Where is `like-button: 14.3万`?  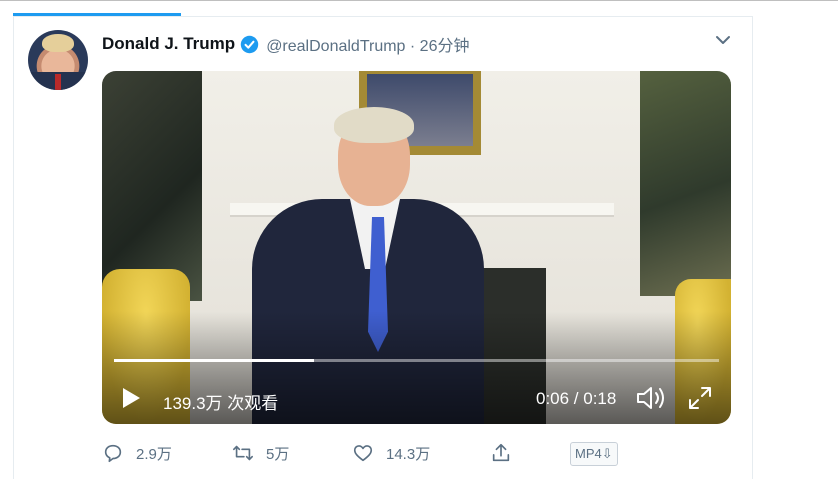 like-button: 14.3万 is located at coordinates (391, 453).